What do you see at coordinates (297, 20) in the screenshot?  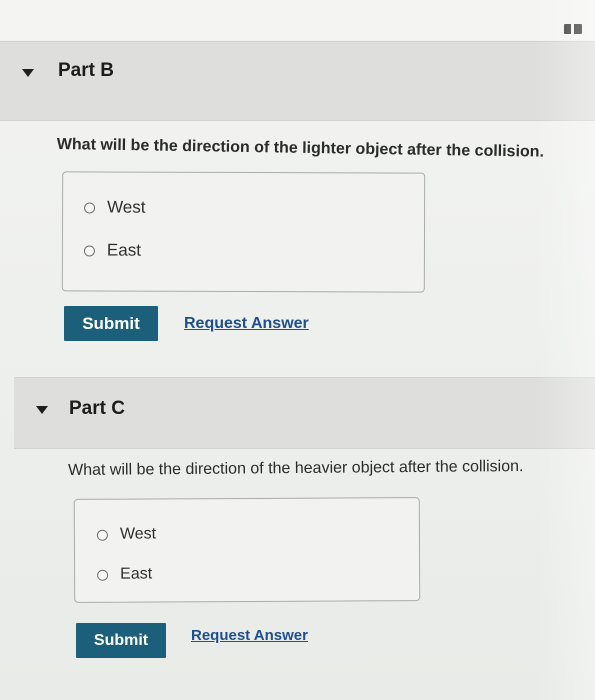 I see `top-strip` at bounding box center [297, 20].